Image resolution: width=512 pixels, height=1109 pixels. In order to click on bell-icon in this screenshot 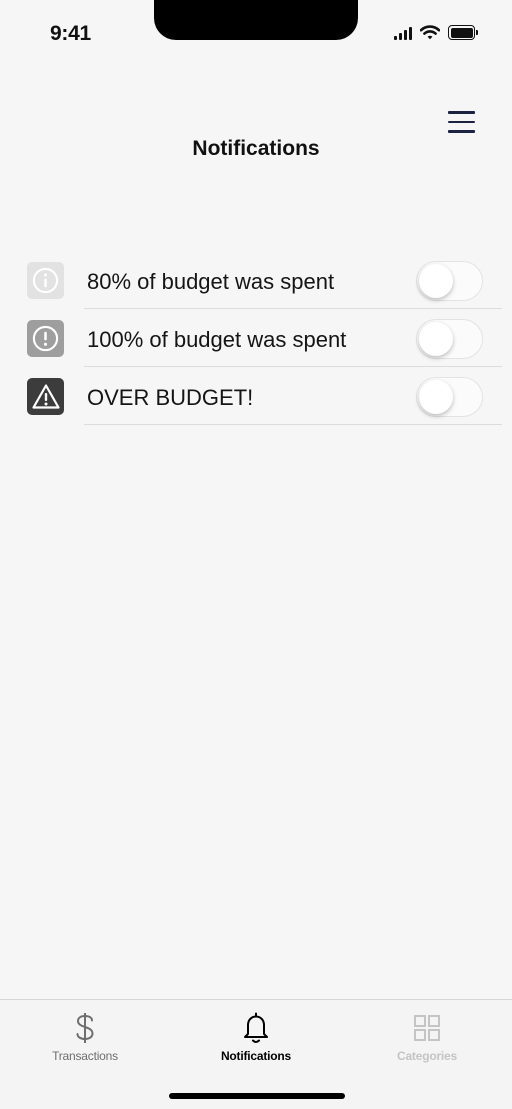, I will do `click(256, 1028)`.